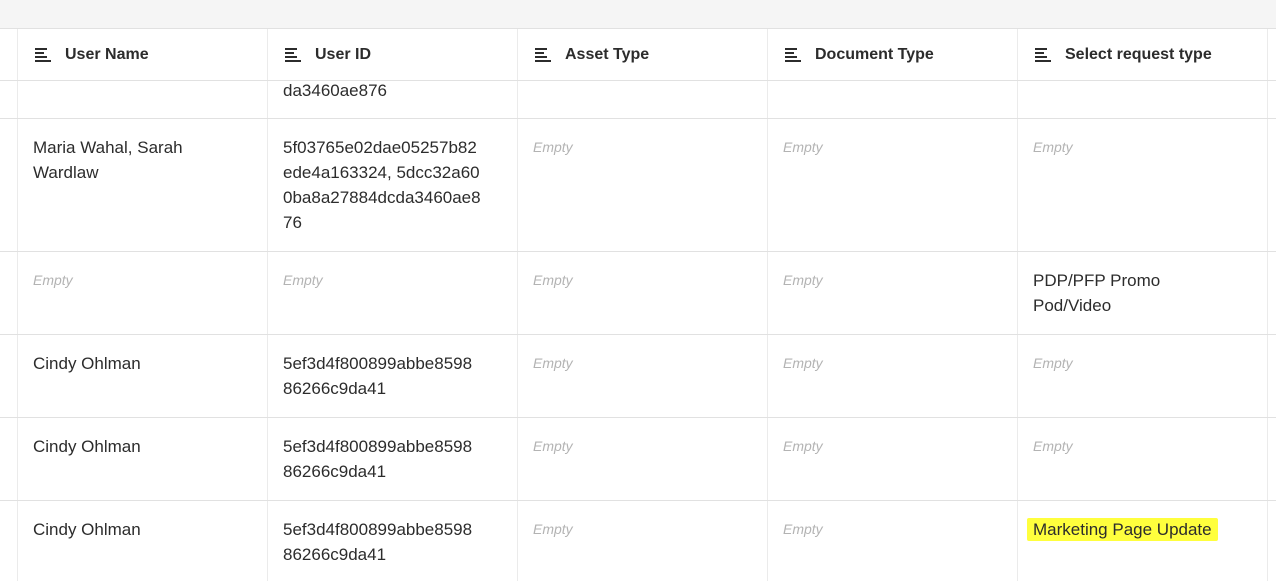 This screenshot has width=1276, height=581. Describe the element at coordinates (392, 99) in the screenshot. I see `cell-user-id: da3460ae876` at that location.